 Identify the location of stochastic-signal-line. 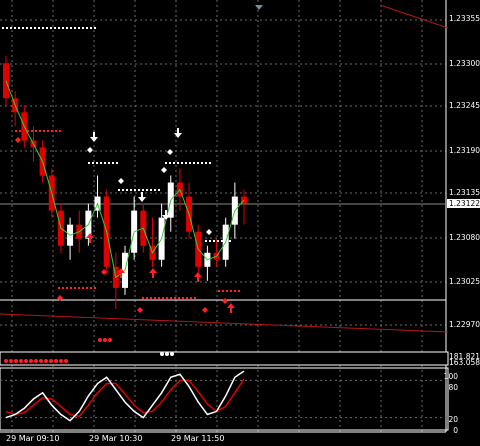
(125, 398).